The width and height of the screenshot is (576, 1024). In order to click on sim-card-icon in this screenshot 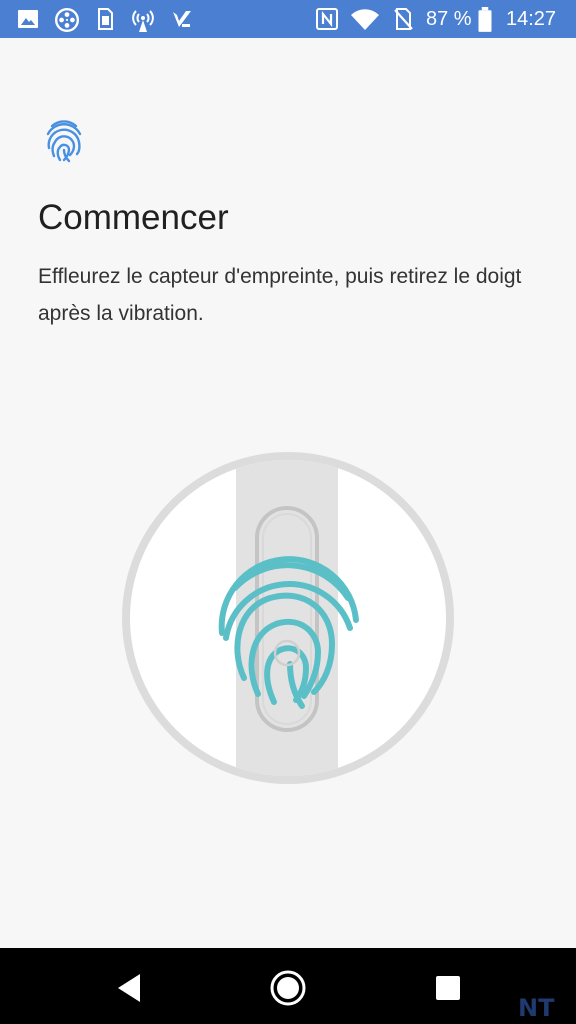, I will do `click(105, 19)`.